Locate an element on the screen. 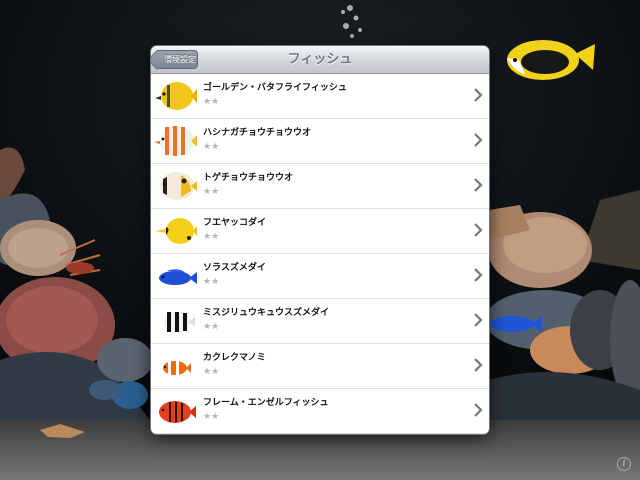 This screenshot has height=480, width=640. clownfish-icon is located at coordinates (177, 368).